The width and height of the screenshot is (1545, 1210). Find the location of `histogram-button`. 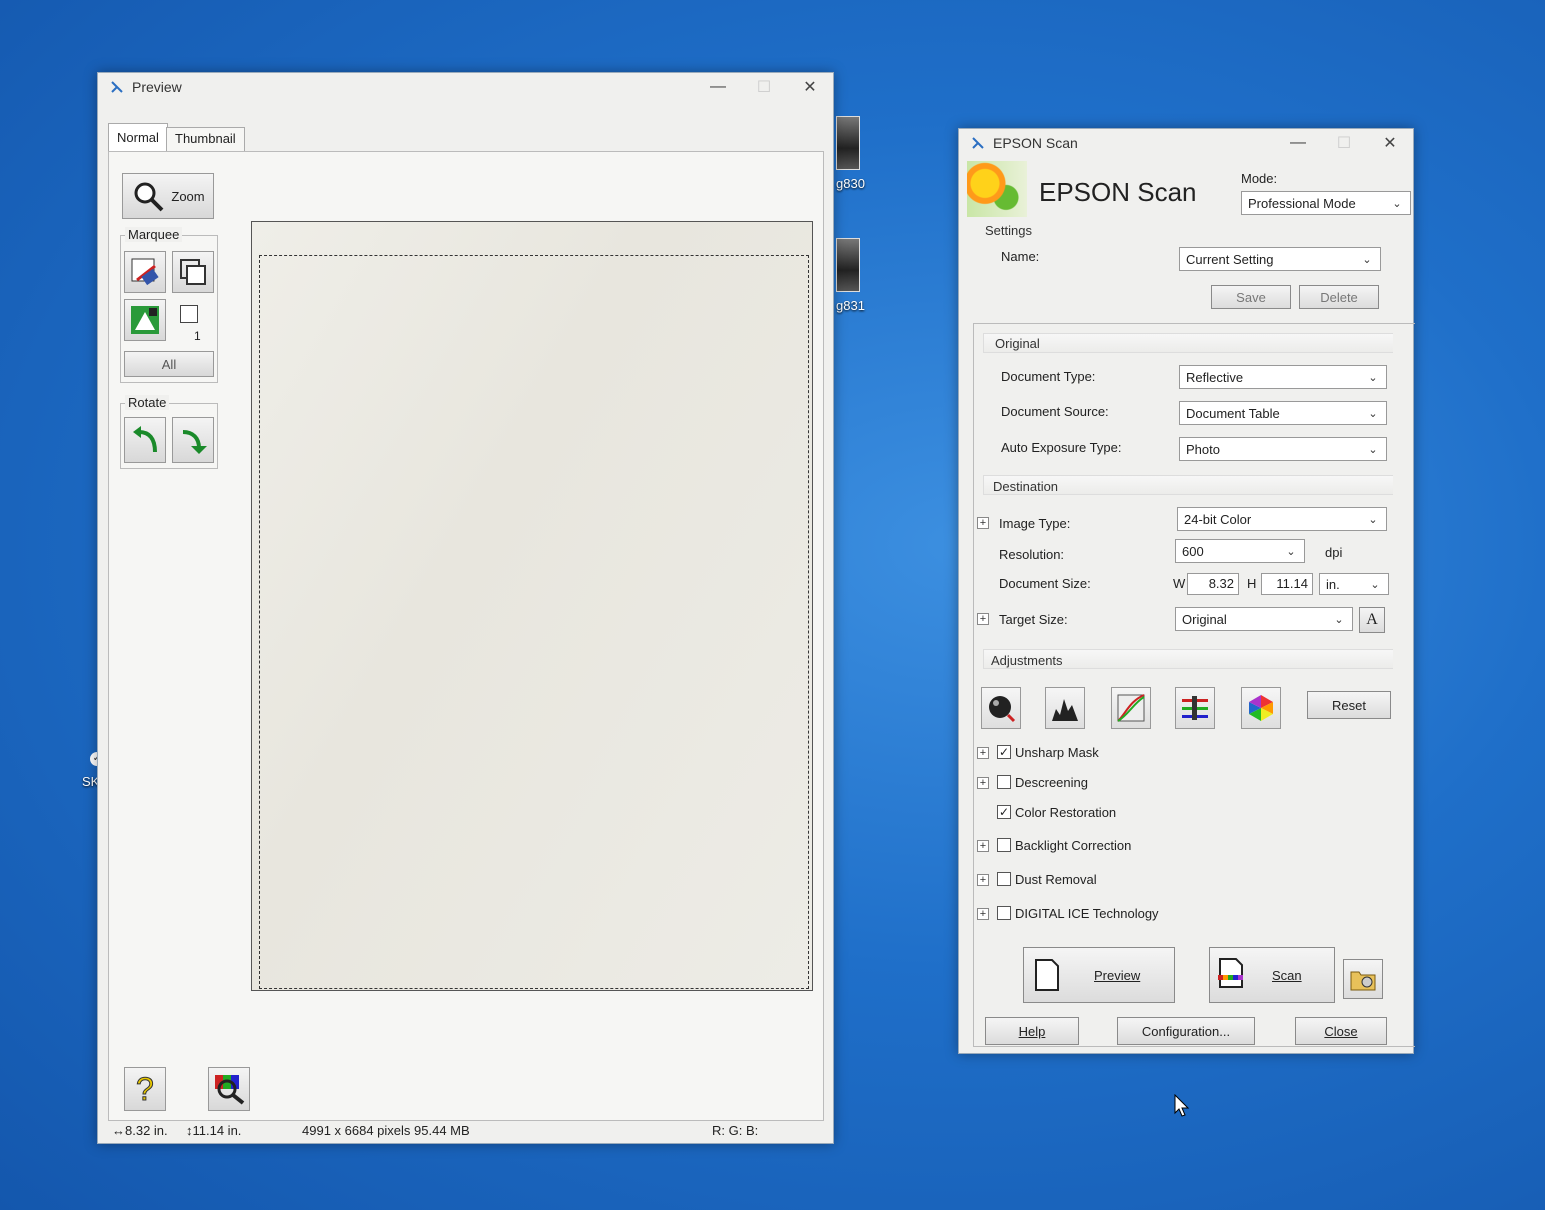

histogram-button is located at coordinates (1065, 708).